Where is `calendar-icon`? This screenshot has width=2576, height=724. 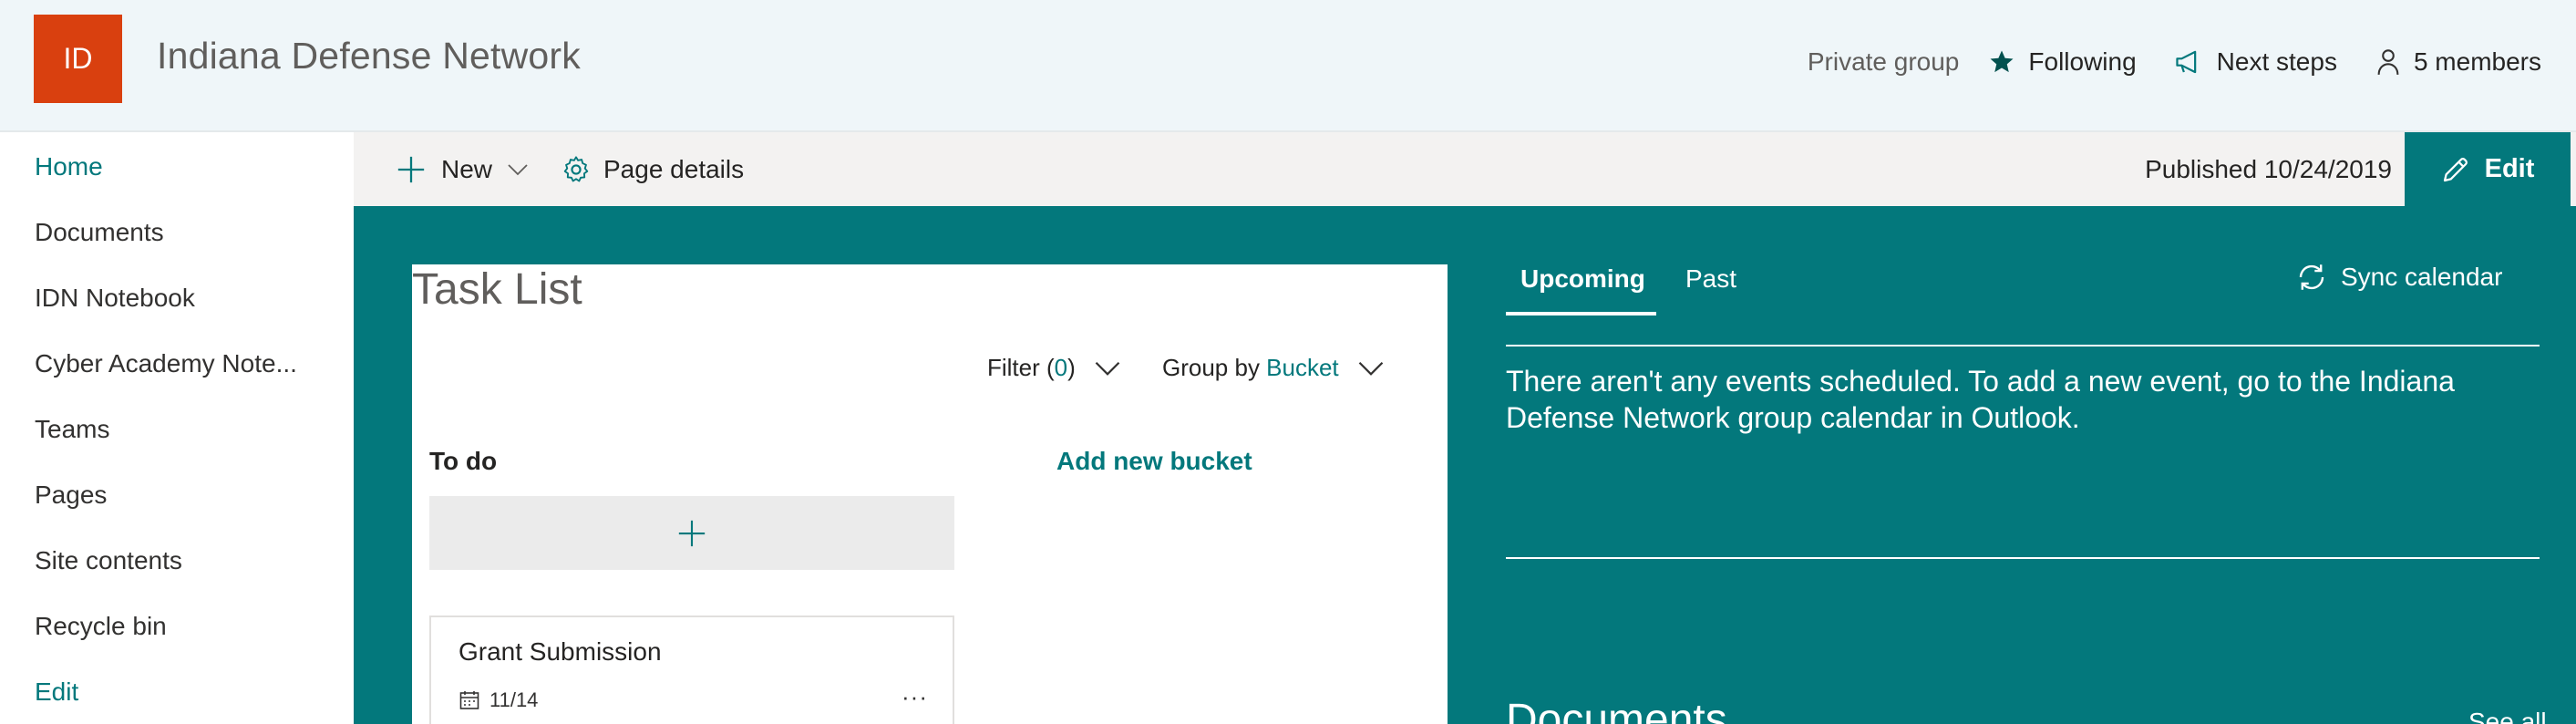
calendar-icon is located at coordinates (469, 700).